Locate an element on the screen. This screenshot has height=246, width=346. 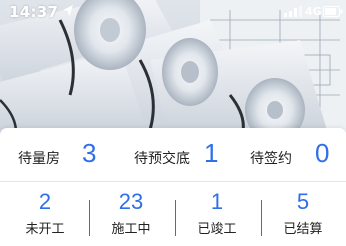
phase-label: 已结算 is located at coordinates (303, 229).